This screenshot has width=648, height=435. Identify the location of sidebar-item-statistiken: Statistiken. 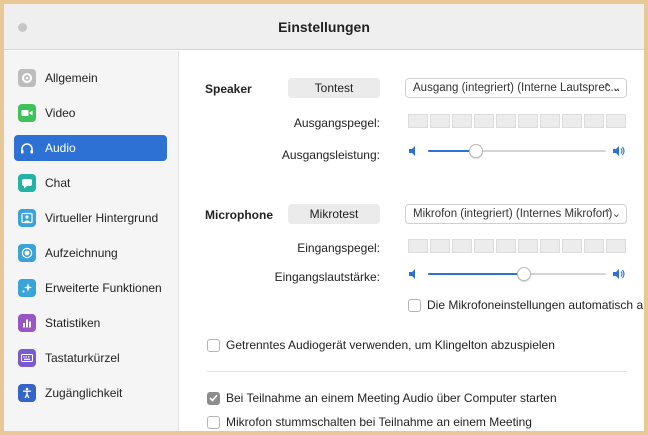
(90, 323).